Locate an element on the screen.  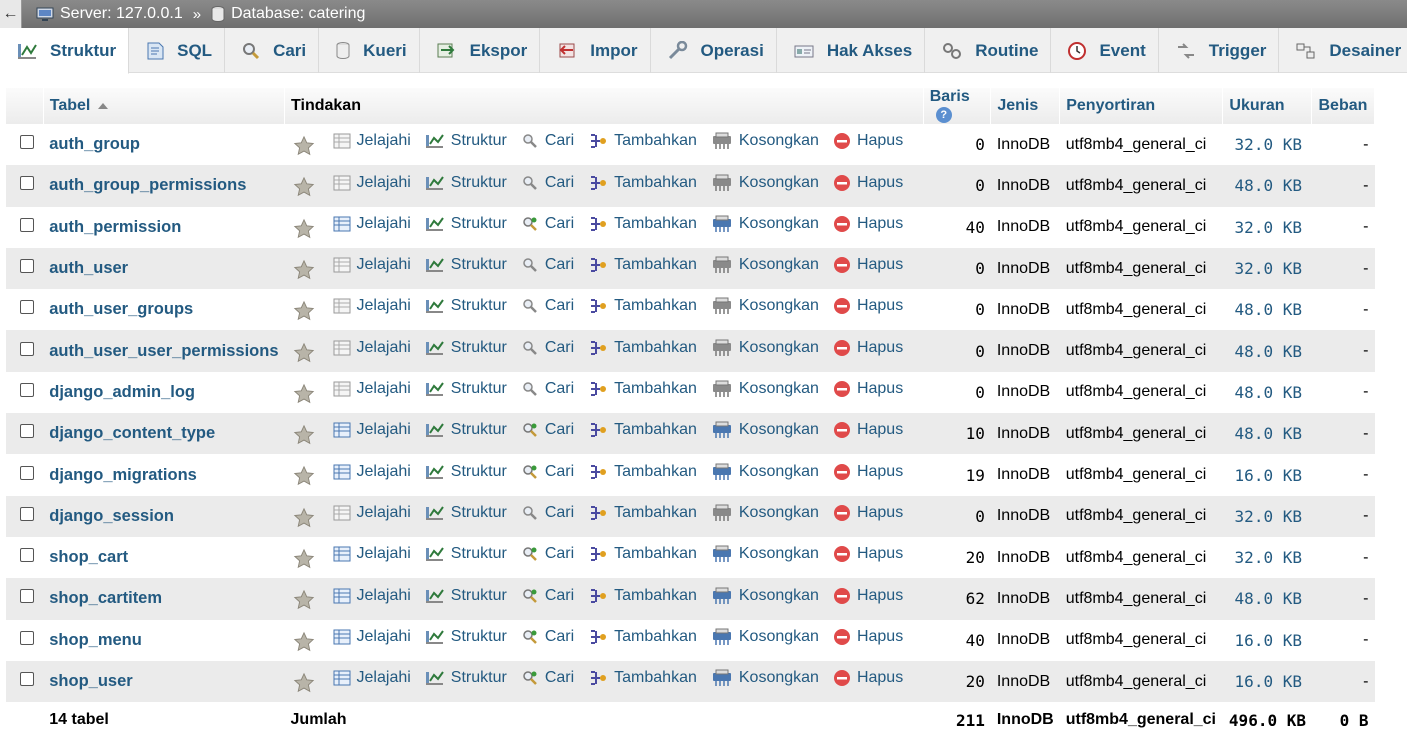
tab-impor: Impor is located at coordinates (595, 50).